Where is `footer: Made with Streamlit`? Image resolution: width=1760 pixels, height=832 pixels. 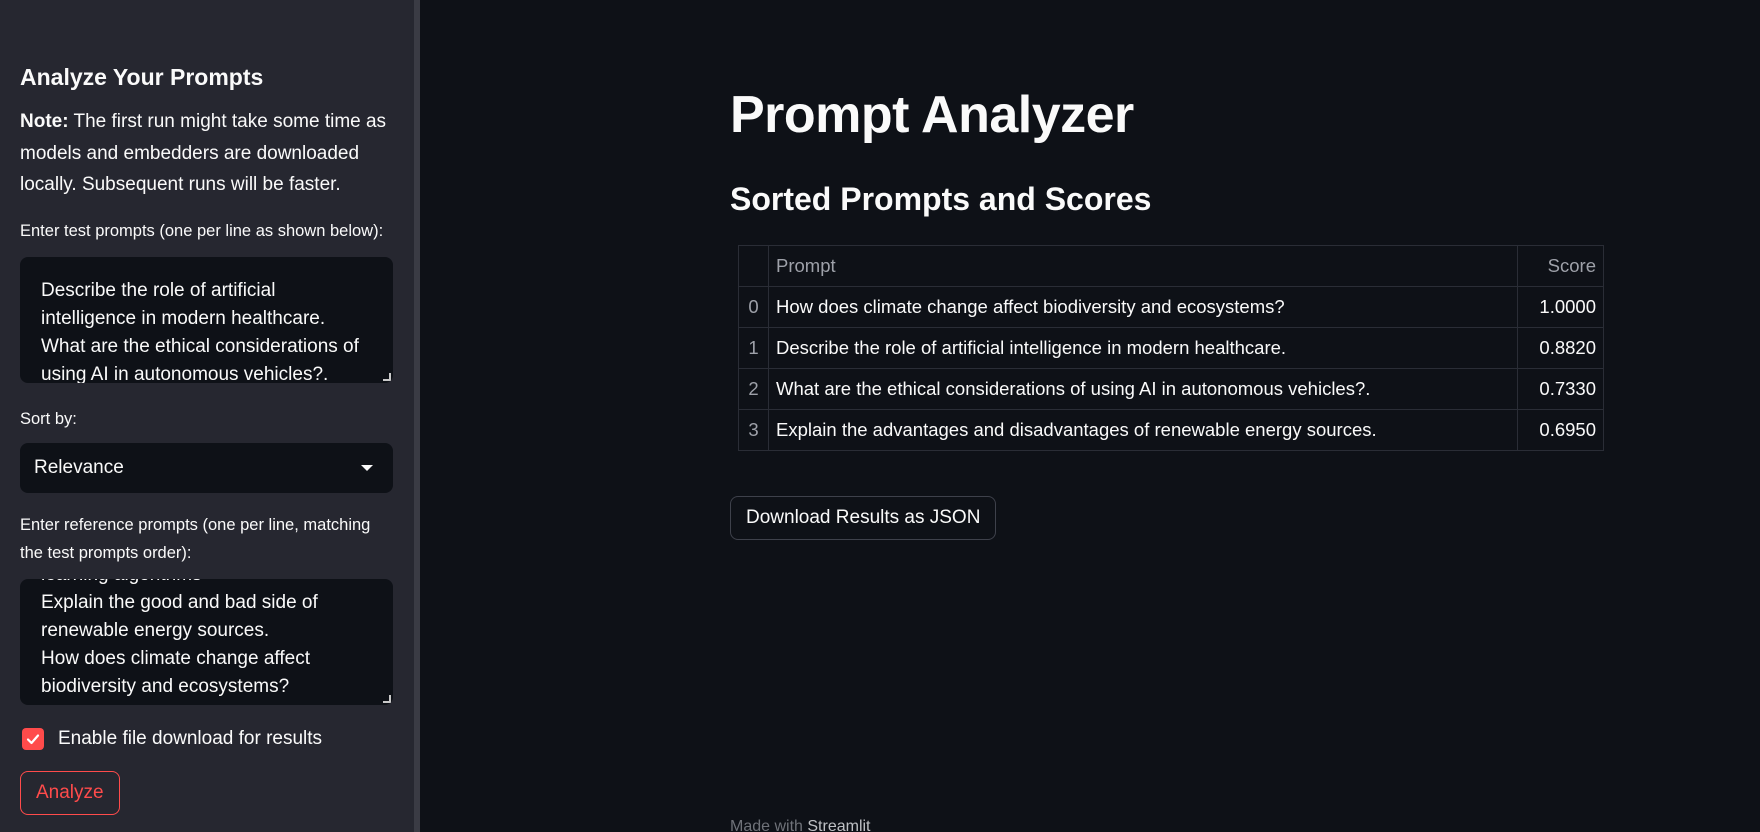
footer: Made with Streamlit is located at coordinates (800, 825).